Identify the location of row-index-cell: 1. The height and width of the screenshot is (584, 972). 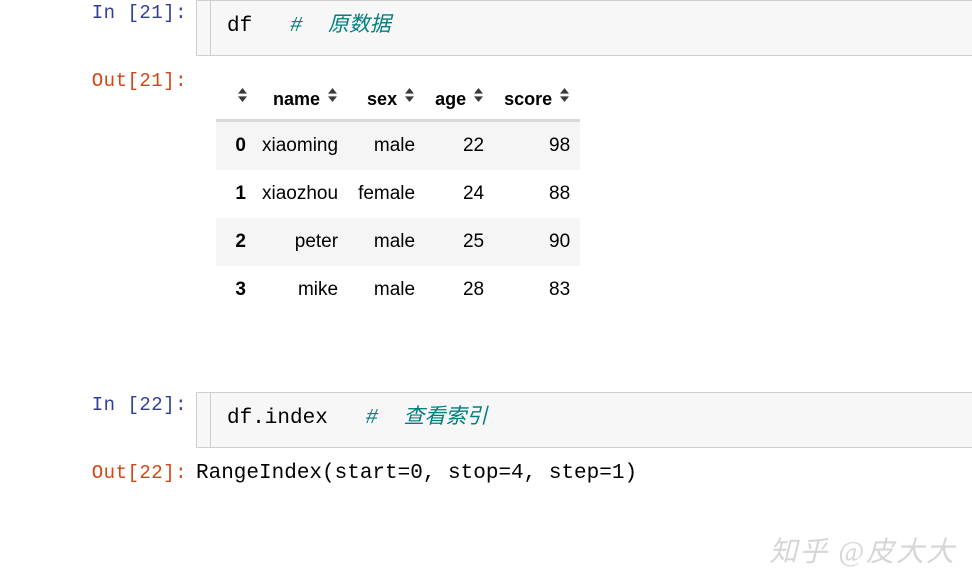
(240, 193).